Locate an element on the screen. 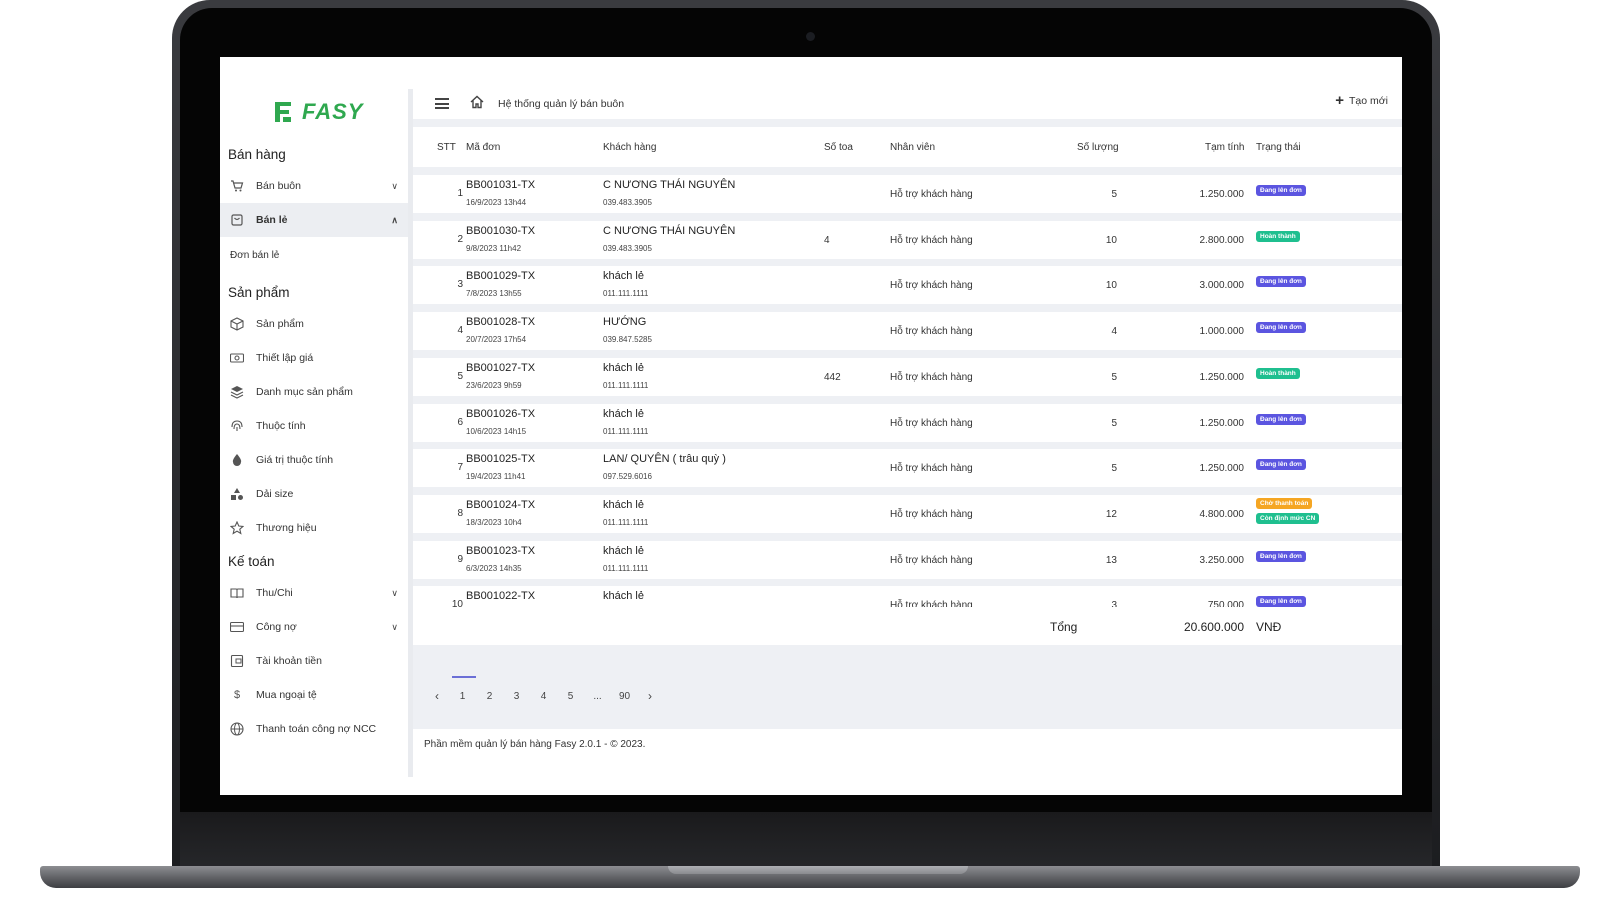 The height and width of the screenshot is (900, 1600). row-stt: 2 is located at coordinates (460, 239).